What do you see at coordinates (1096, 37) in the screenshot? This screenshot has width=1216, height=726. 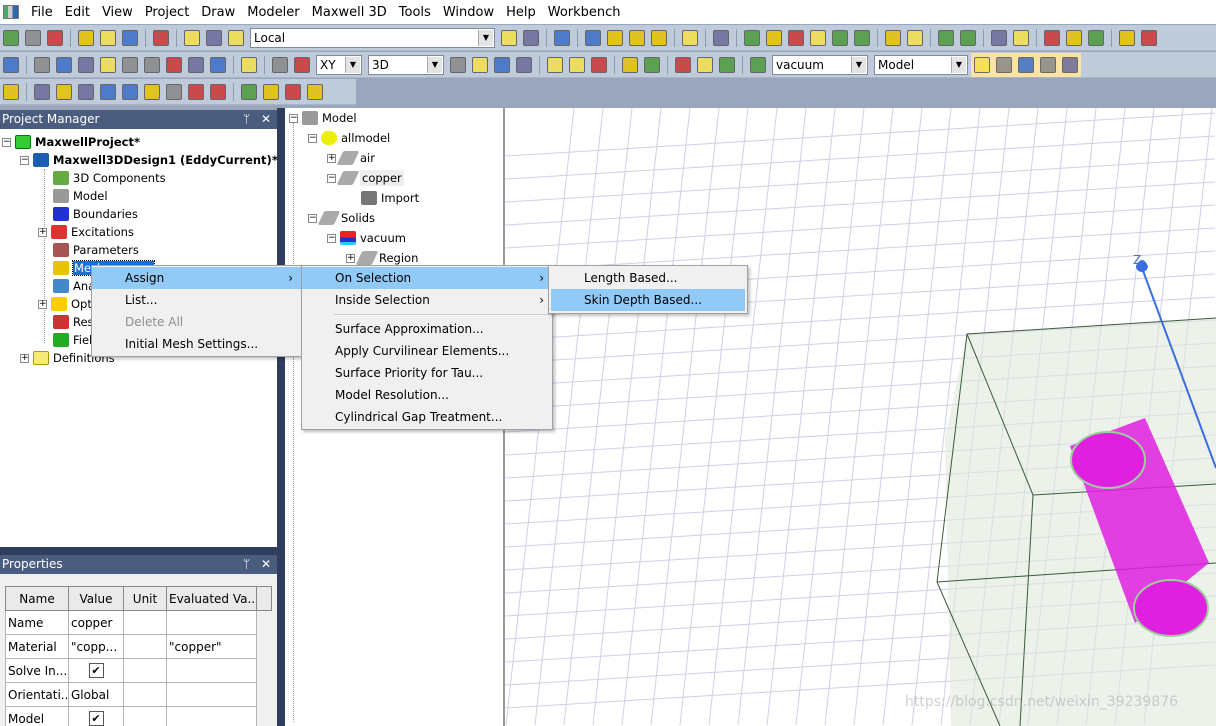 I see `hide-selected-icon` at bounding box center [1096, 37].